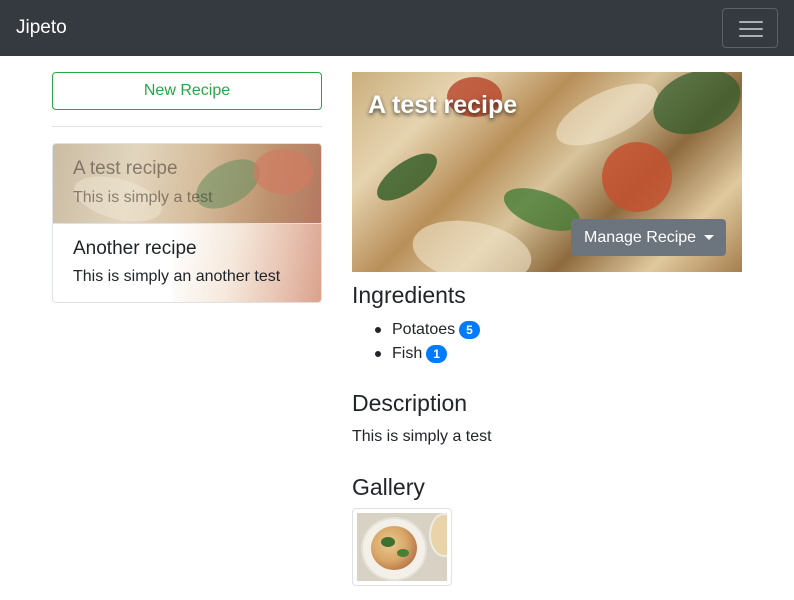 This screenshot has height=600, width=794. I want to click on ingredients-heading: Ingredients, so click(409, 295).